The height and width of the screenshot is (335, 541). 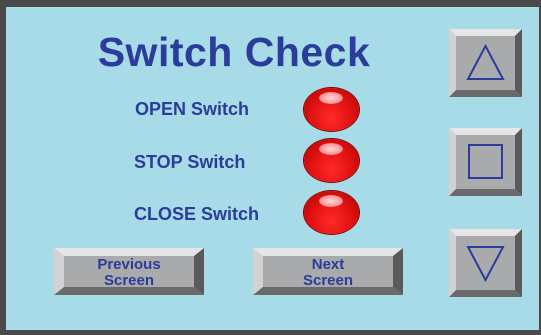 What do you see at coordinates (331, 109) in the screenshot?
I see `open-switch-indicator` at bounding box center [331, 109].